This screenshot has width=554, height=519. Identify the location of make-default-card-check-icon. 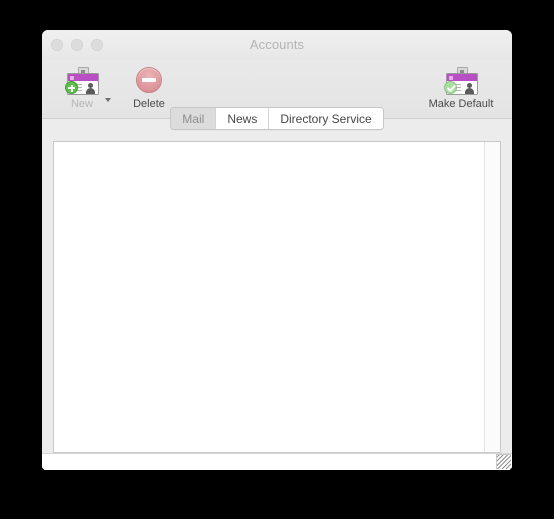
(461, 81).